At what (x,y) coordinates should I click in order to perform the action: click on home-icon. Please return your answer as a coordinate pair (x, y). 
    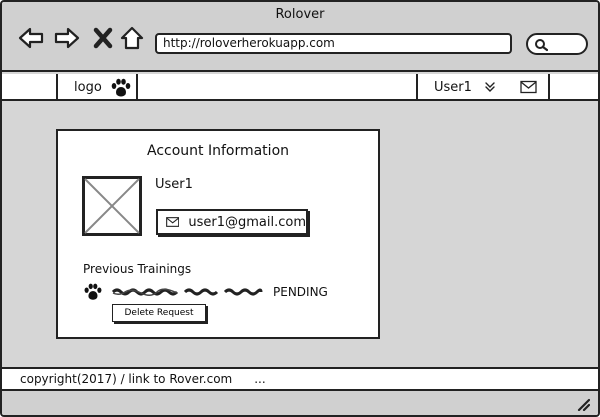
    Looking at the image, I should click on (132, 38).